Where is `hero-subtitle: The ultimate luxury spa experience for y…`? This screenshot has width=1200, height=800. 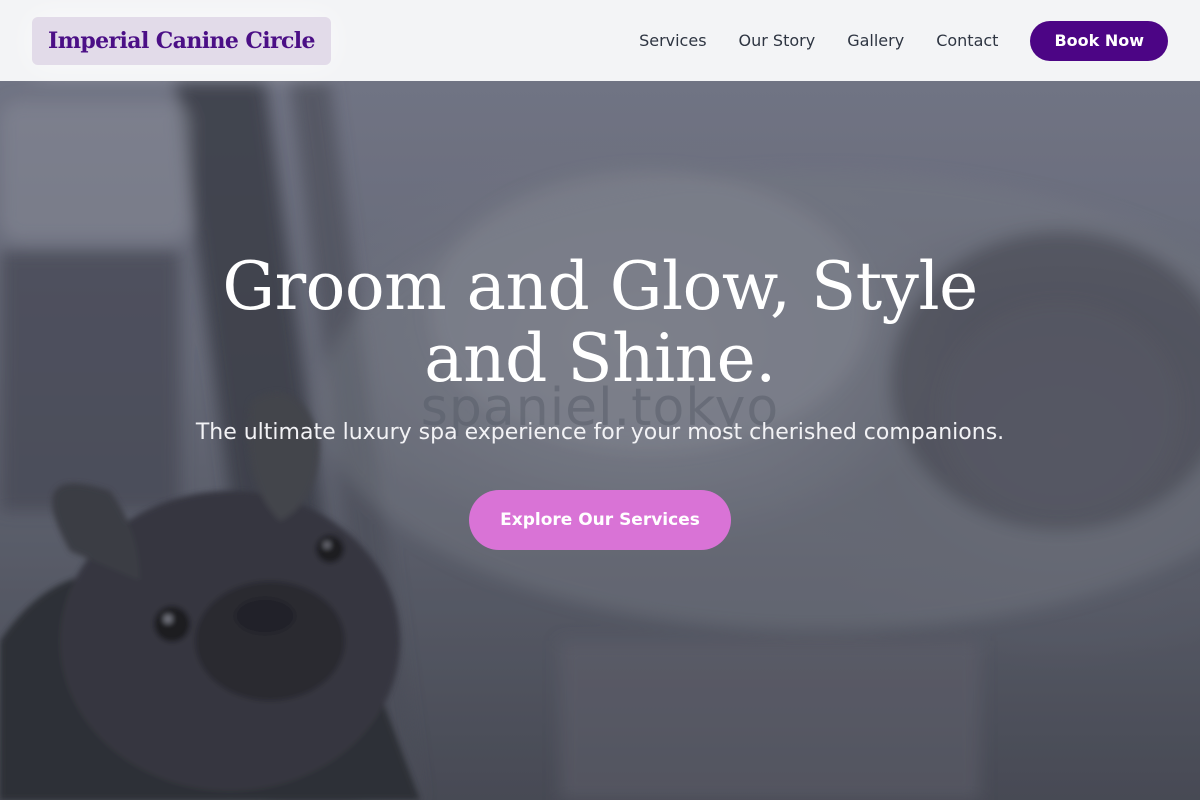
hero-subtitle: The ultimate luxury spa experience for y… is located at coordinates (600, 432).